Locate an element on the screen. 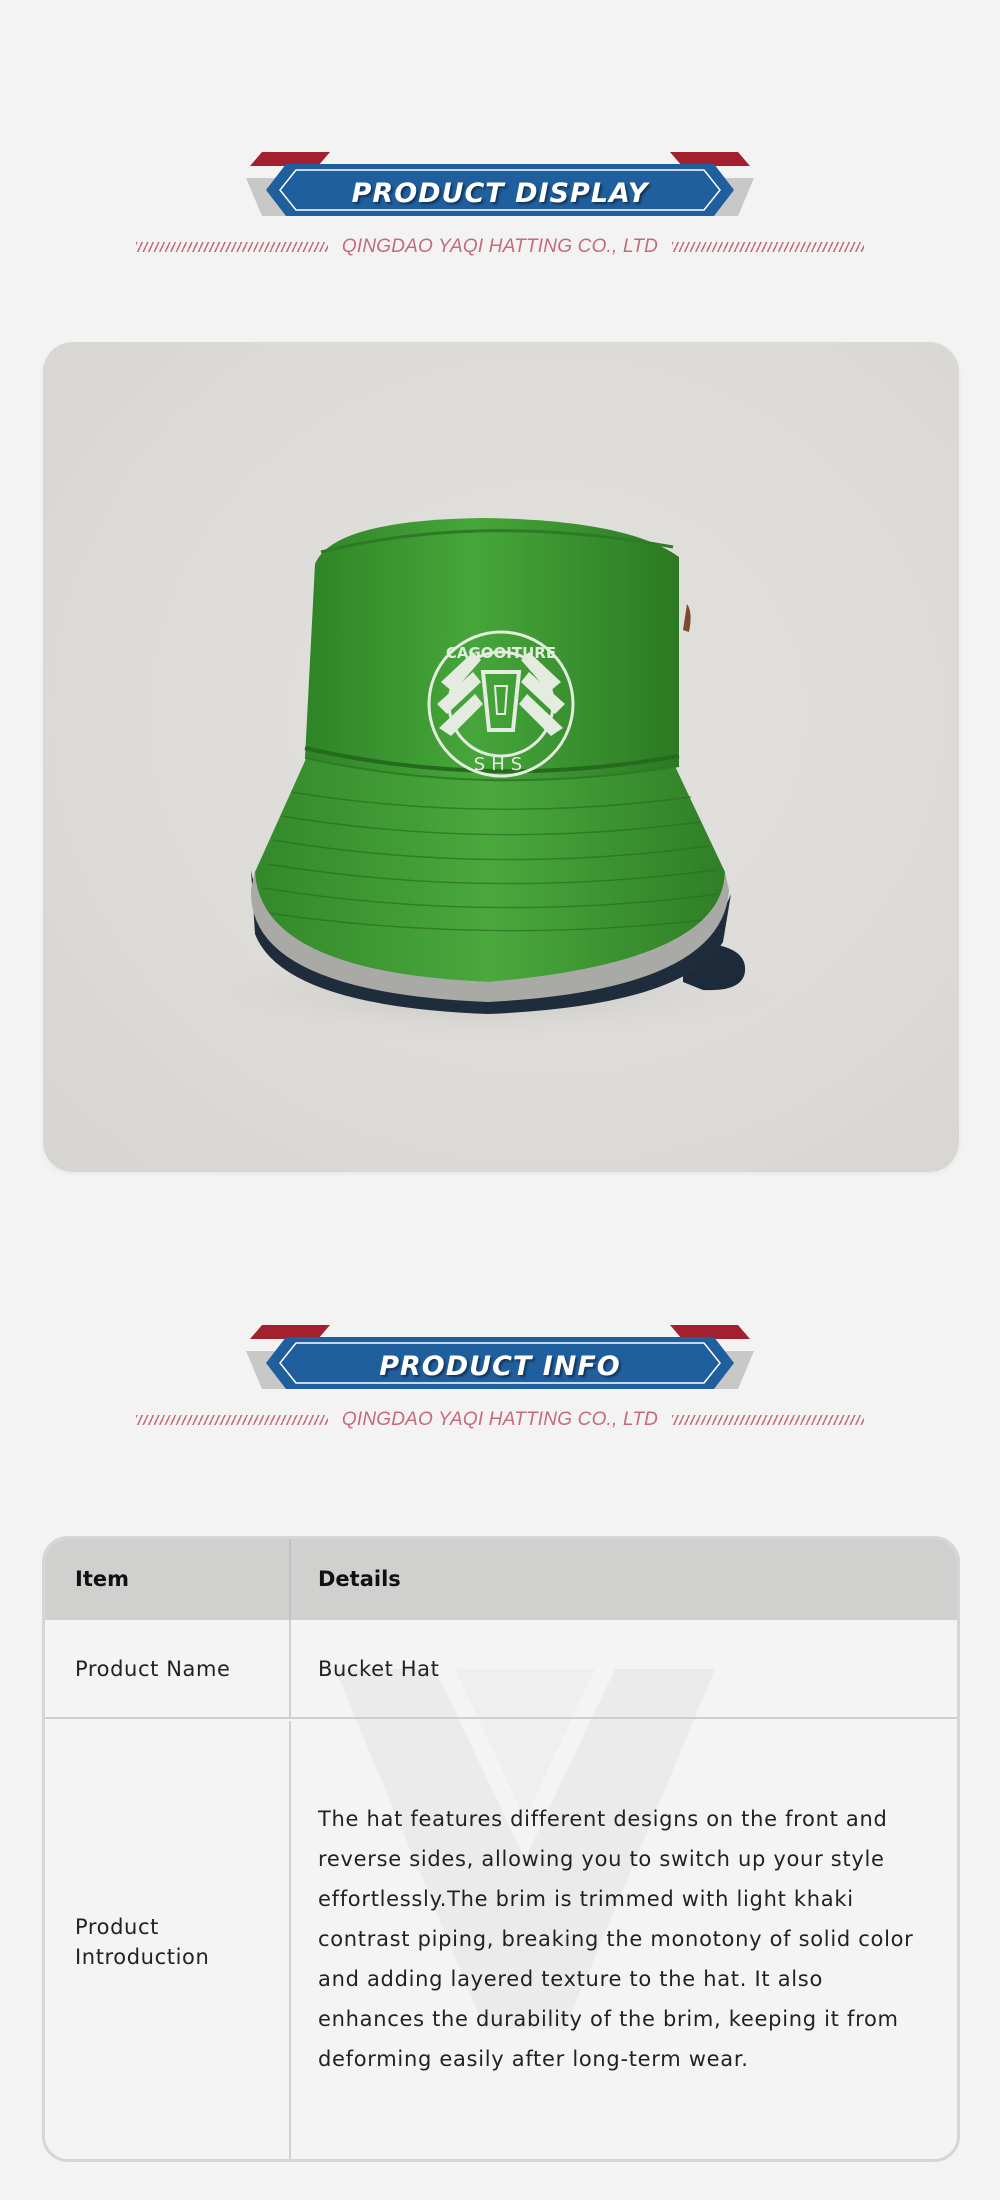  section-title: PRODUCT DISPLAY is located at coordinates (500, 193).